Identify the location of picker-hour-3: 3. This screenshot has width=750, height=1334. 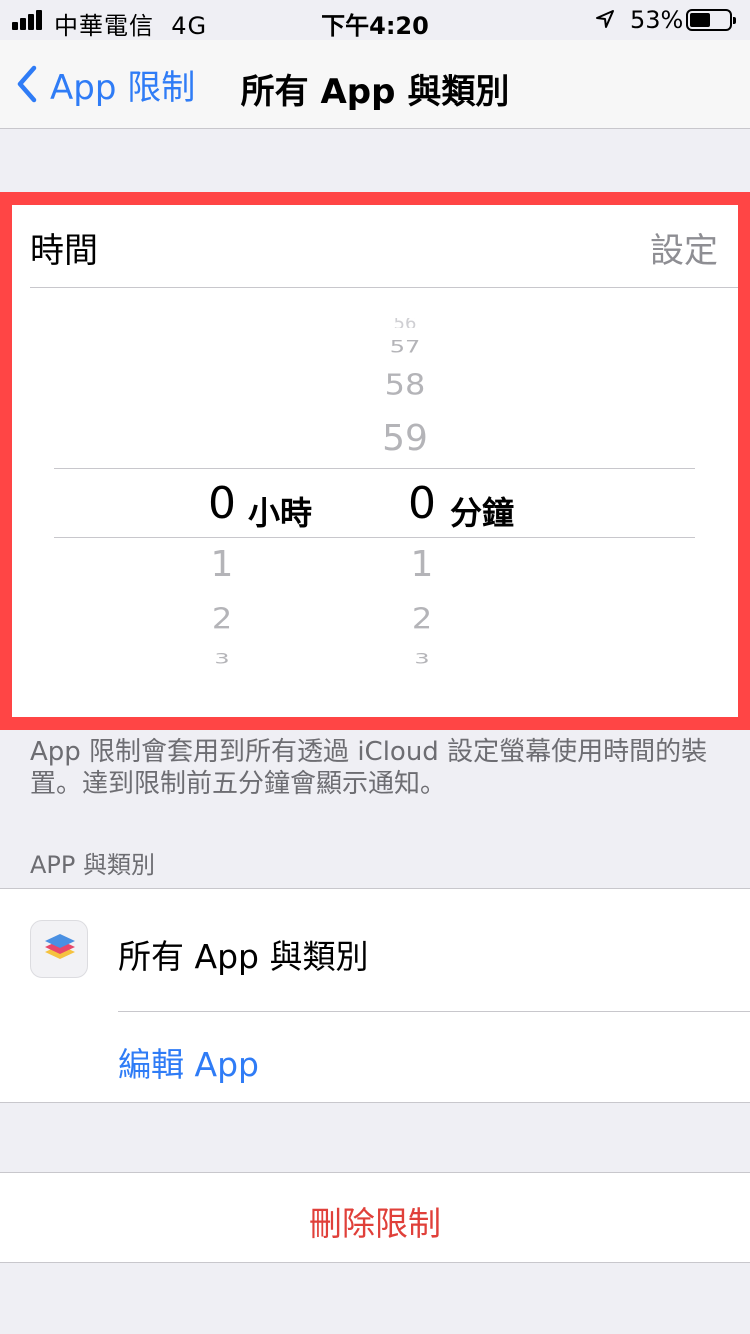
(222, 658).